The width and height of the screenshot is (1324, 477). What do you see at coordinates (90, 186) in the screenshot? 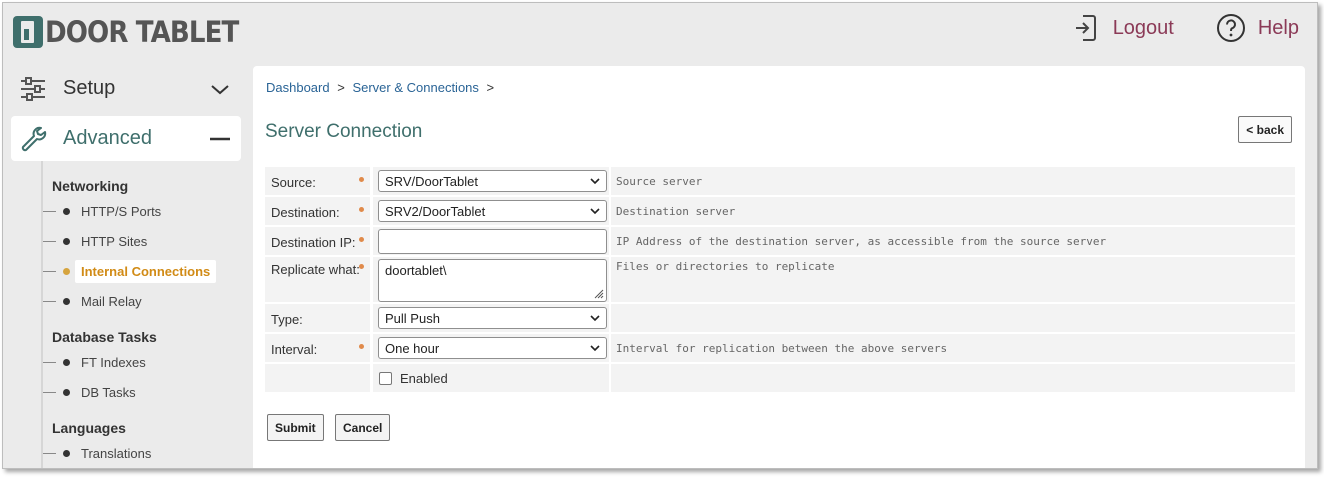
I see `group-networking: Networking` at bounding box center [90, 186].